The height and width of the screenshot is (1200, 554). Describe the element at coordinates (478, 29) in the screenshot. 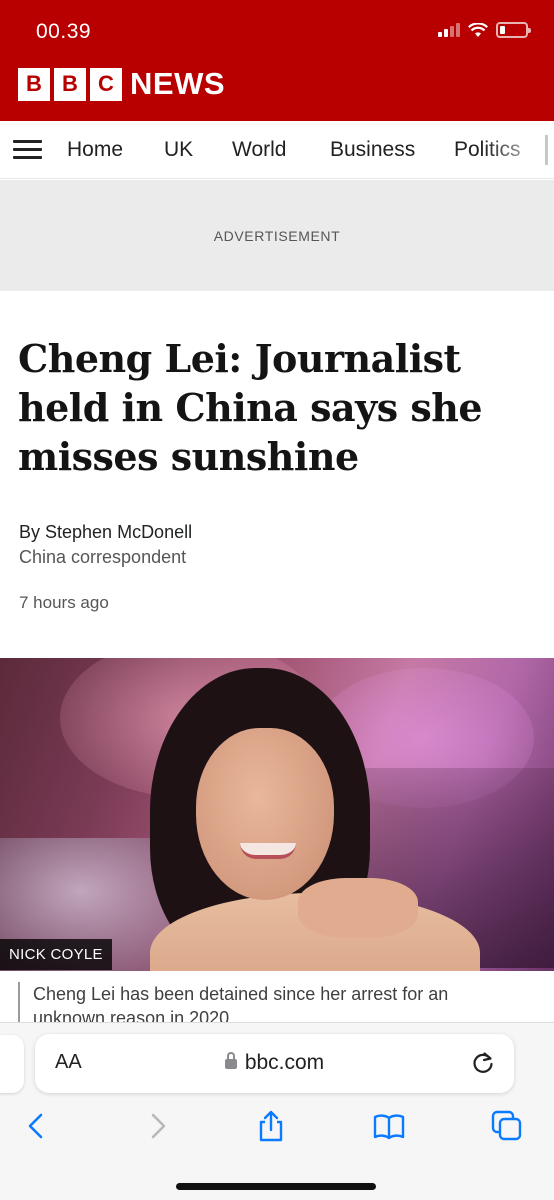

I see `wifi-icon` at that location.